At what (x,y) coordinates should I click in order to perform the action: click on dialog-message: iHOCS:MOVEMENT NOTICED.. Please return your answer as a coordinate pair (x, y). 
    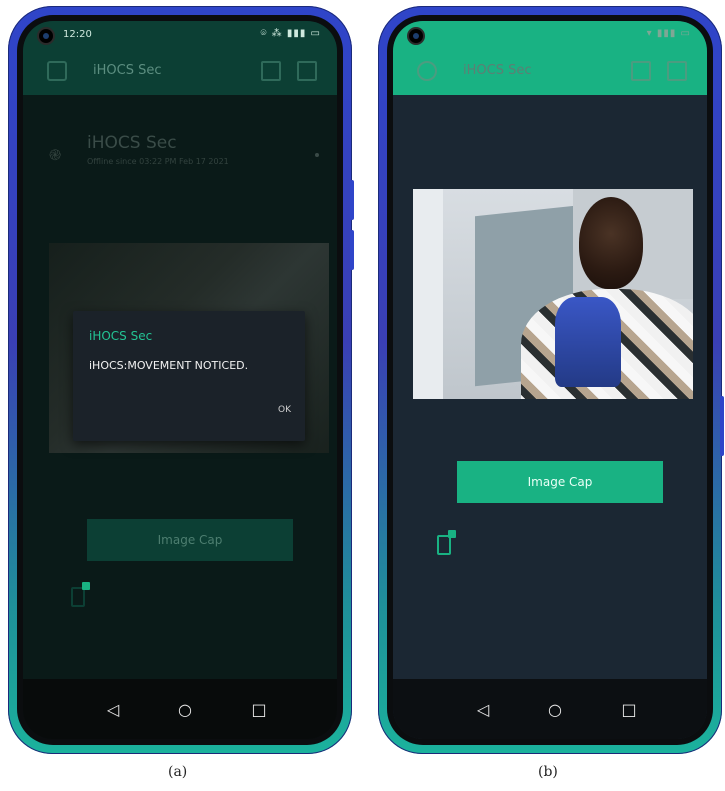
    Looking at the image, I should click on (169, 365).